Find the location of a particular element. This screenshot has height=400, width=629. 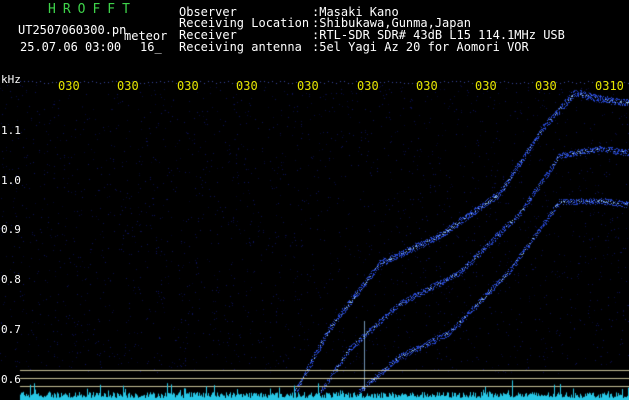

axis-unit-label: kHz is located at coordinates (11, 79).